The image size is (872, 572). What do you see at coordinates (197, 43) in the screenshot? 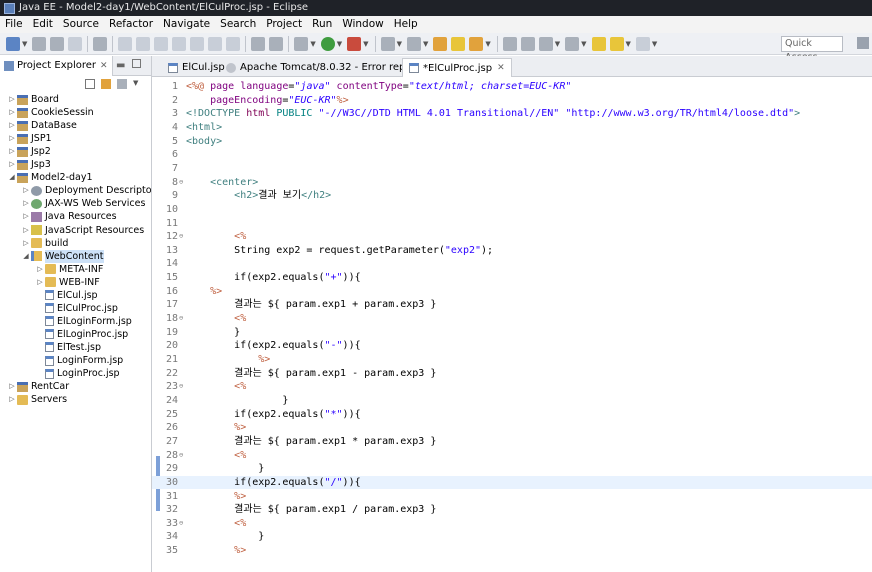
I see `step-into-icon` at bounding box center [197, 43].